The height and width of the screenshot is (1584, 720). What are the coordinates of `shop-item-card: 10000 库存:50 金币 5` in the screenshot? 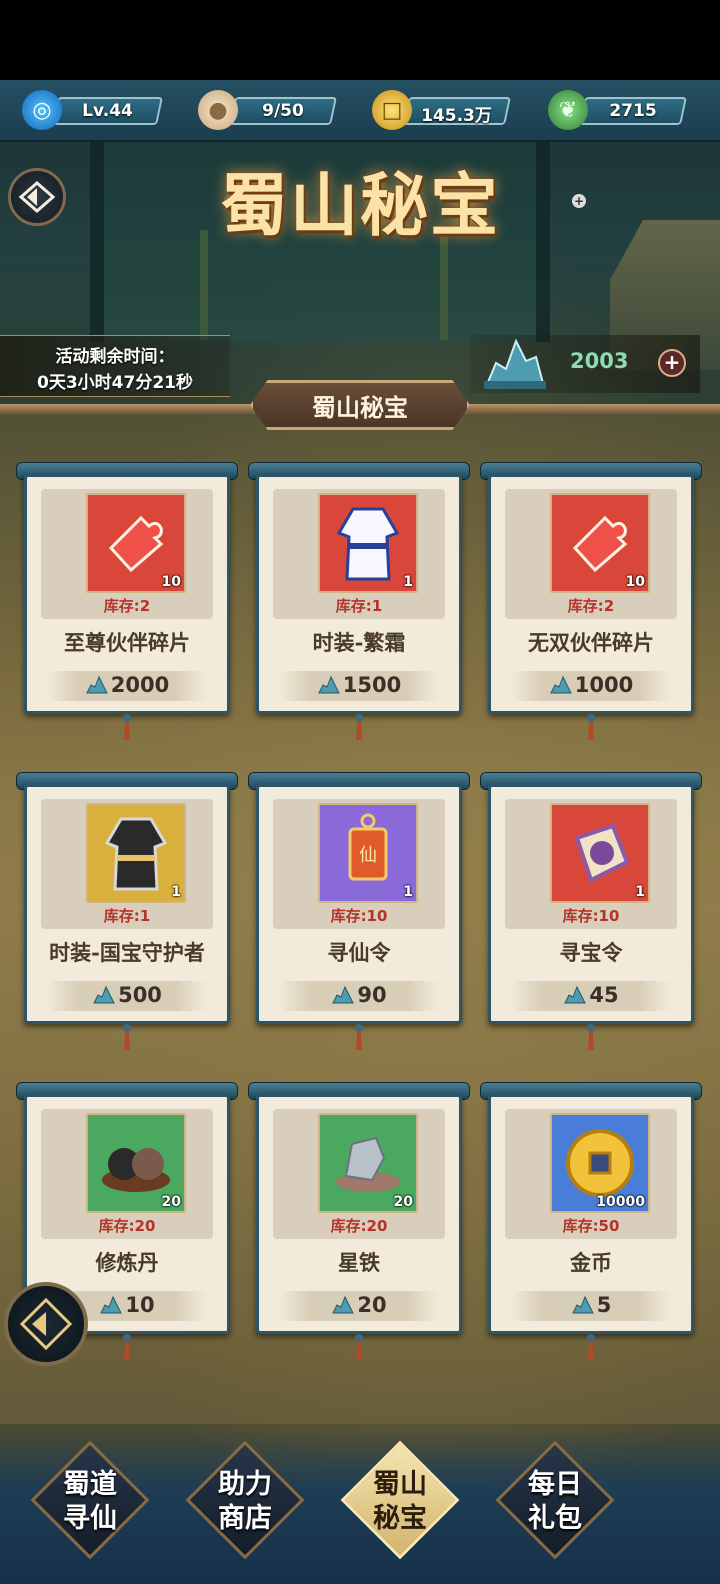 It's located at (591, 1222).